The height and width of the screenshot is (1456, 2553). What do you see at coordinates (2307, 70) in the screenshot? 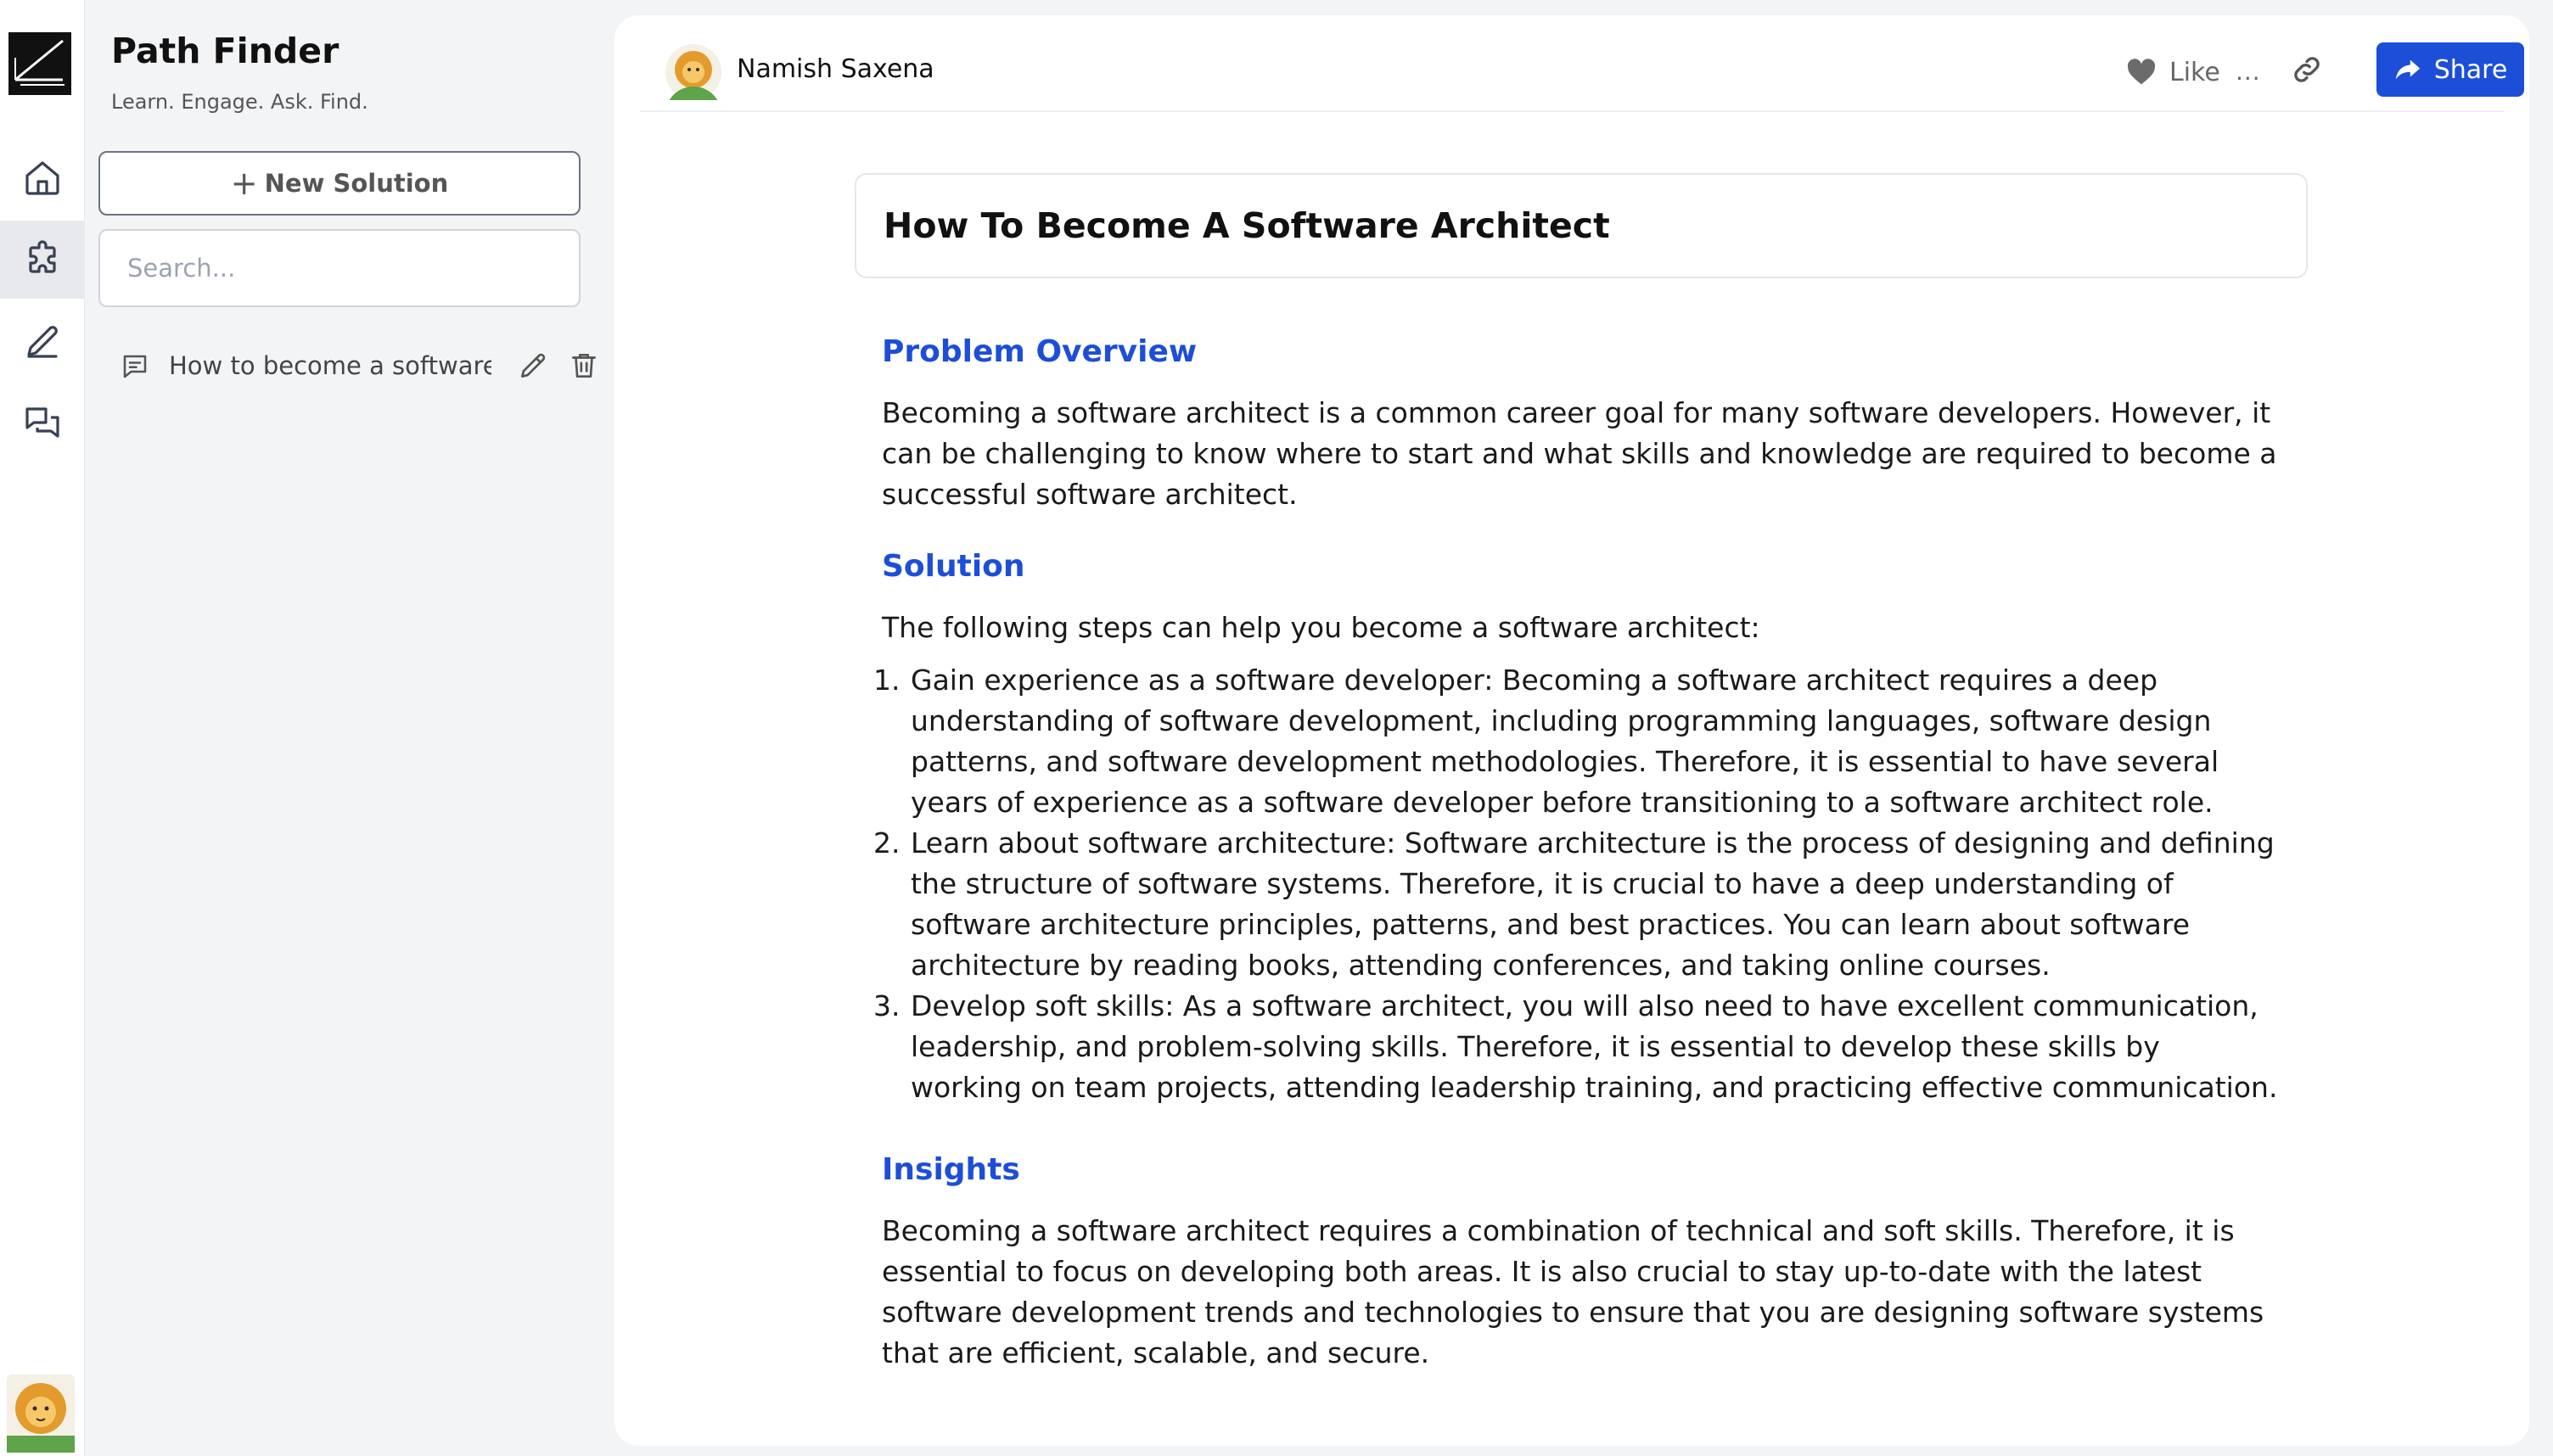
I see `link-icon` at bounding box center [2307, 70].